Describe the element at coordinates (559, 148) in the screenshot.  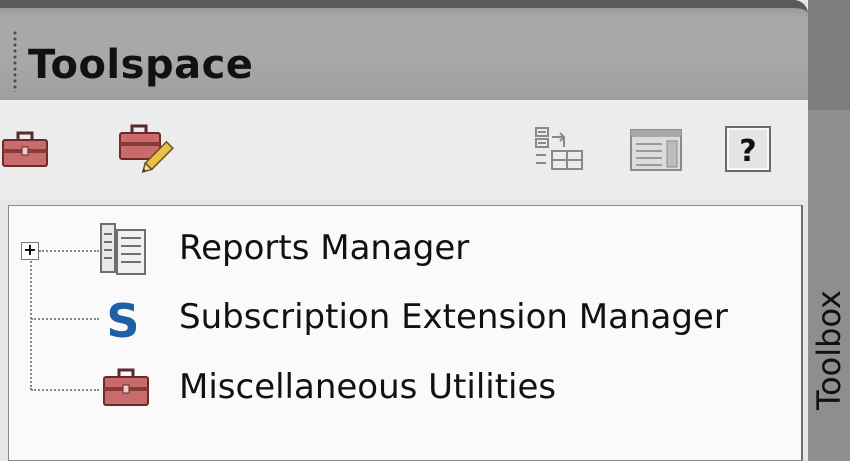
I see `copy-to-toolbox-icon` at that location.